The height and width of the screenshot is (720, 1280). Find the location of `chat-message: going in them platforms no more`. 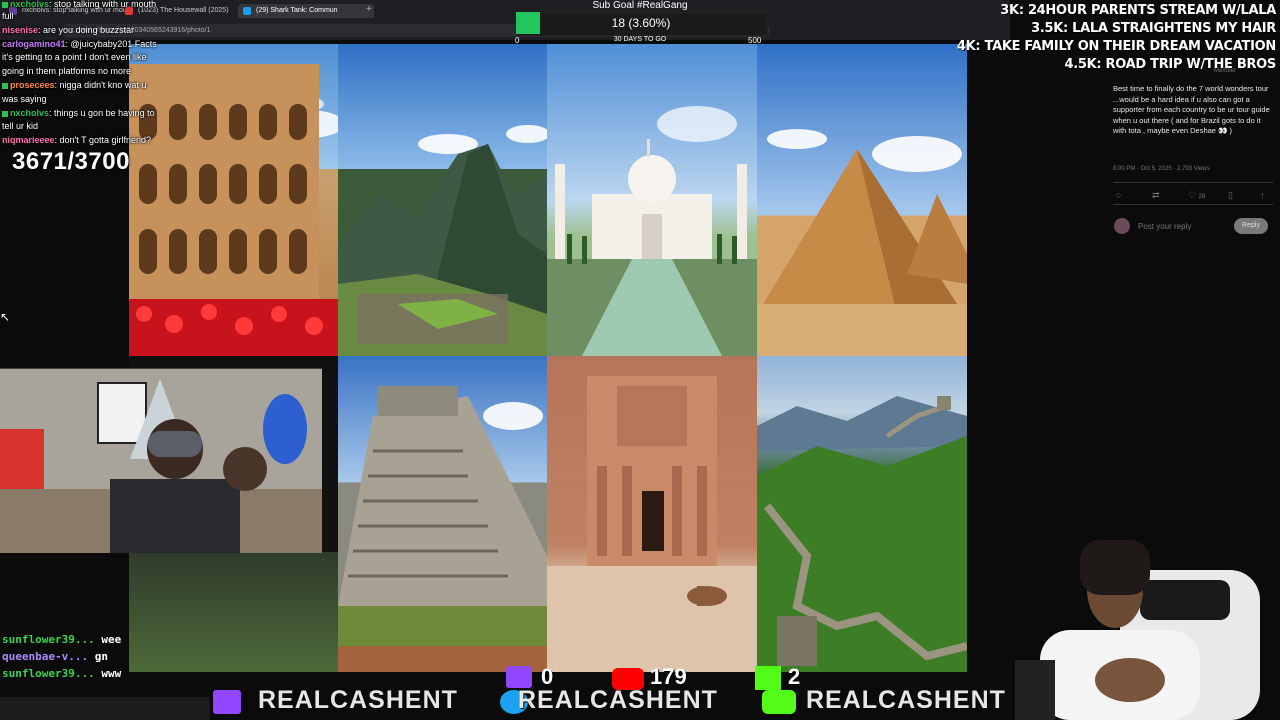

chat-message: going in them platforms no more is located at coordinates (66, 71).